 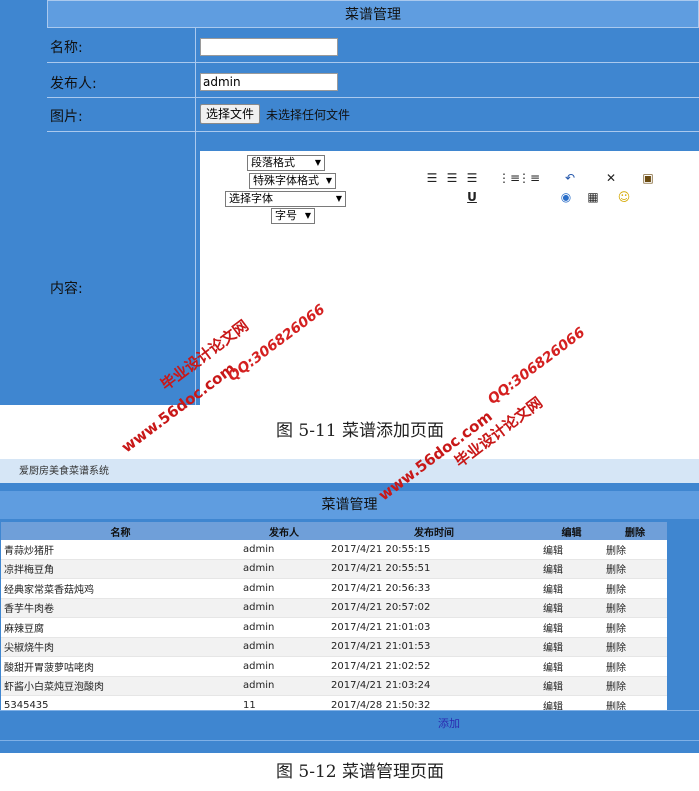 What do you see at coordinates (373, 80) in the screenshot?
I see `publisher-row` at bounding box center [373, 80].